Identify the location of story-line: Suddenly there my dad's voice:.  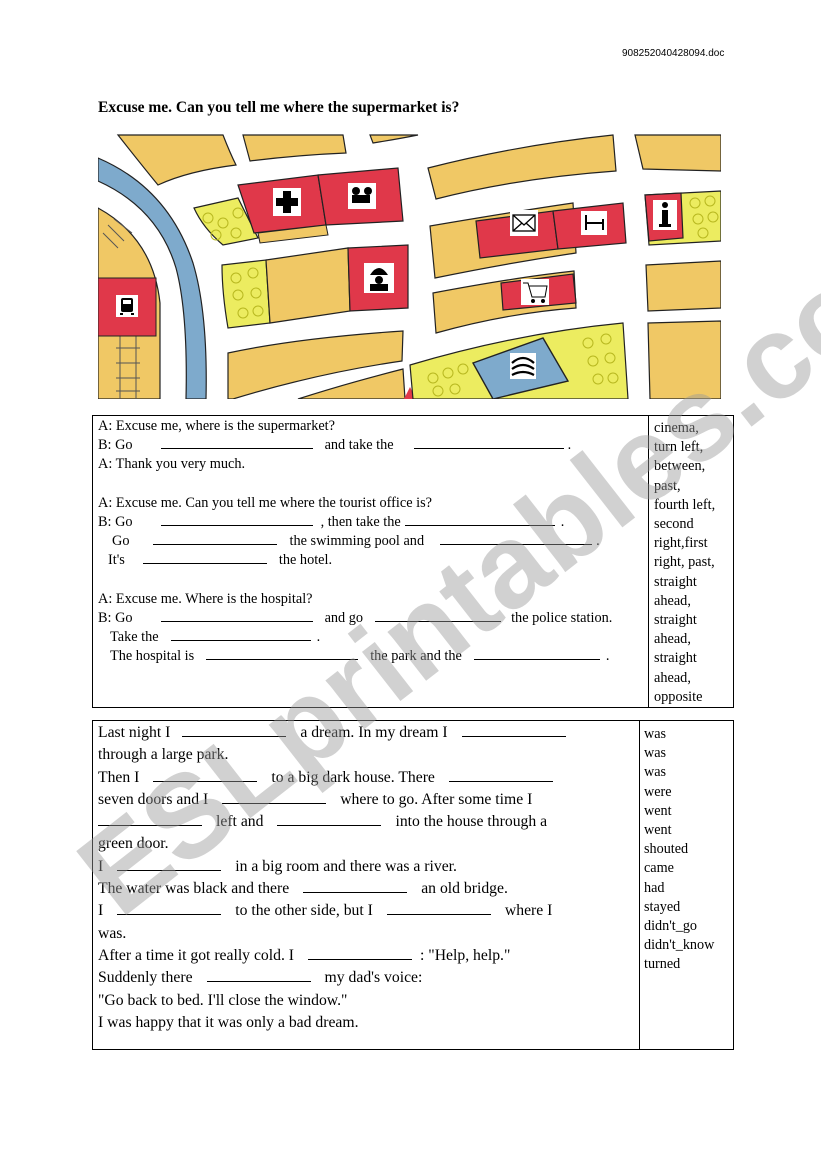
(260, 978).